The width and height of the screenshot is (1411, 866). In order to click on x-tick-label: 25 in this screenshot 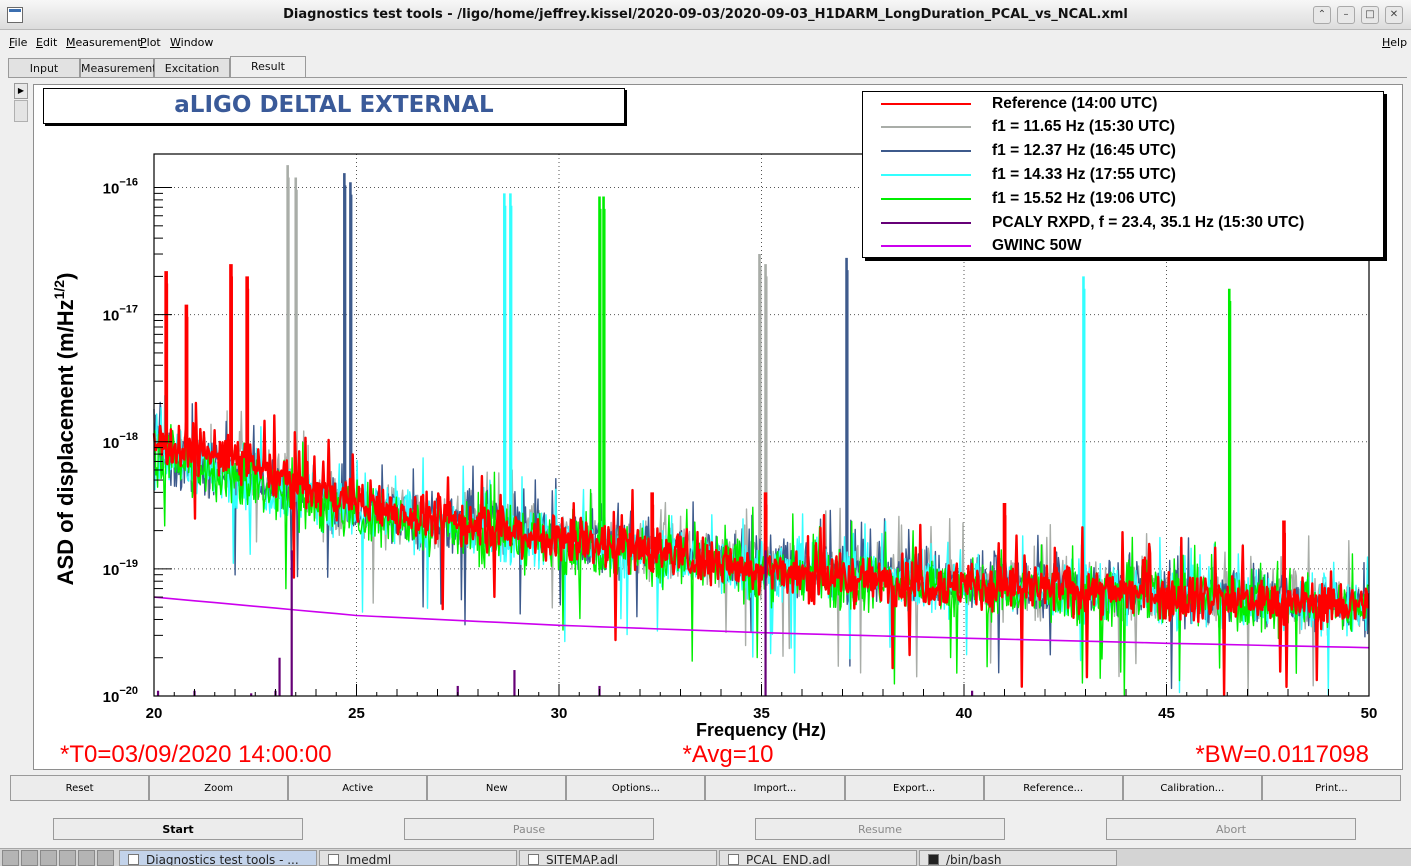, I will do `click(356, 713)`.